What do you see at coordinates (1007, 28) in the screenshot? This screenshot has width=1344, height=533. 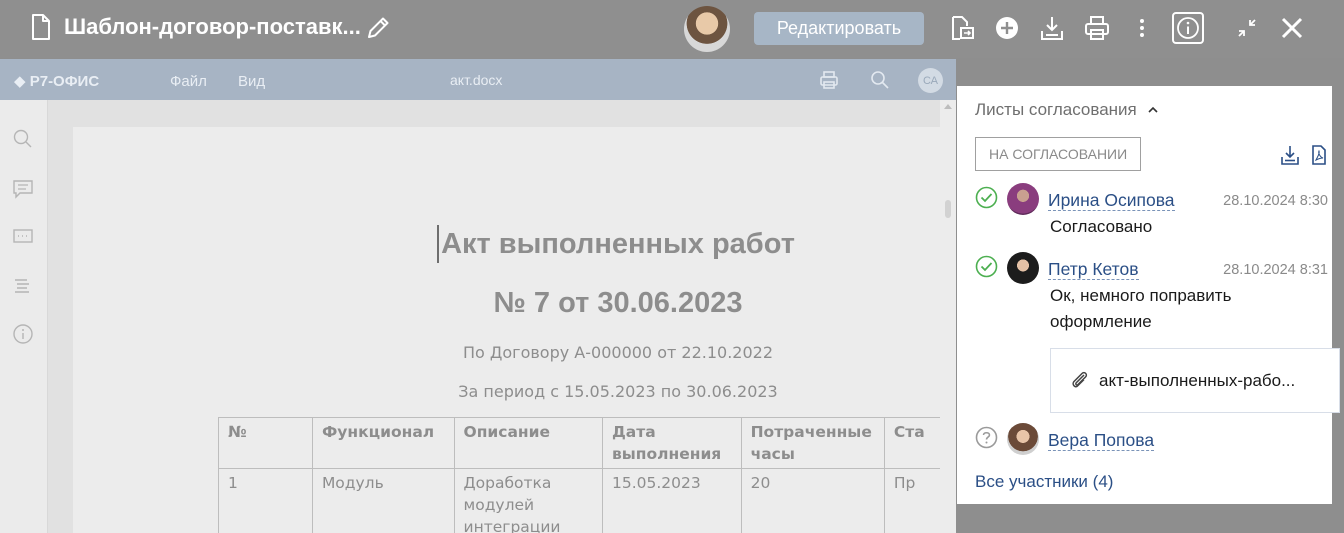 I see `plus-circle-icon` at bounding box center [1007, 28].